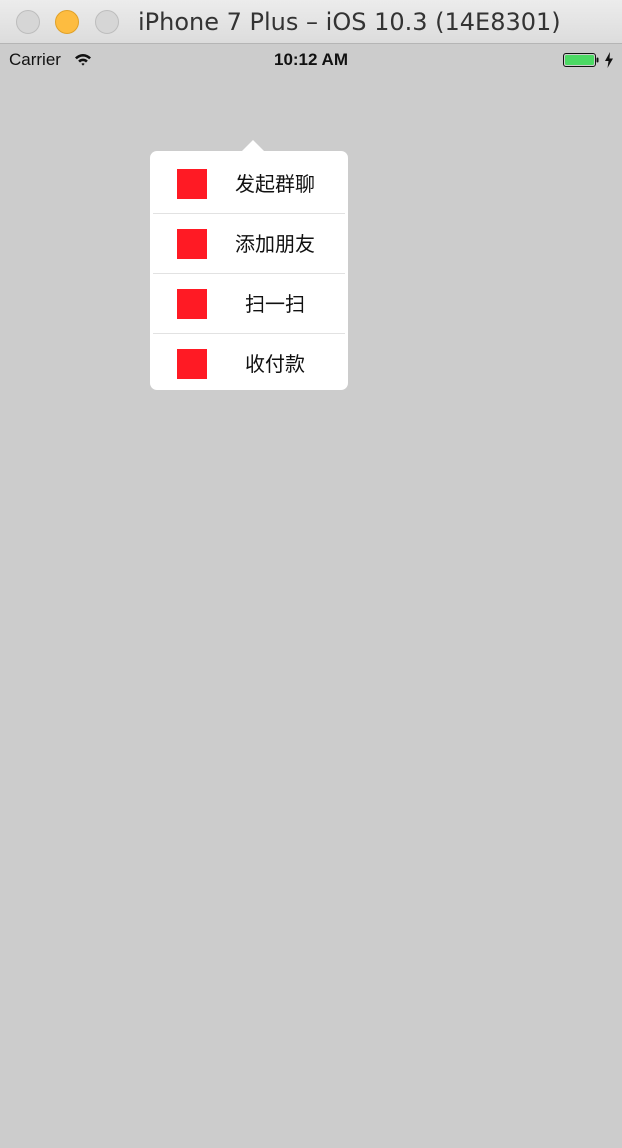 Image resolution: width=622 pixels, height=1148 pixels. I want to click on menu-item-start-group-chat: 发起群聊, so click(249, 182).